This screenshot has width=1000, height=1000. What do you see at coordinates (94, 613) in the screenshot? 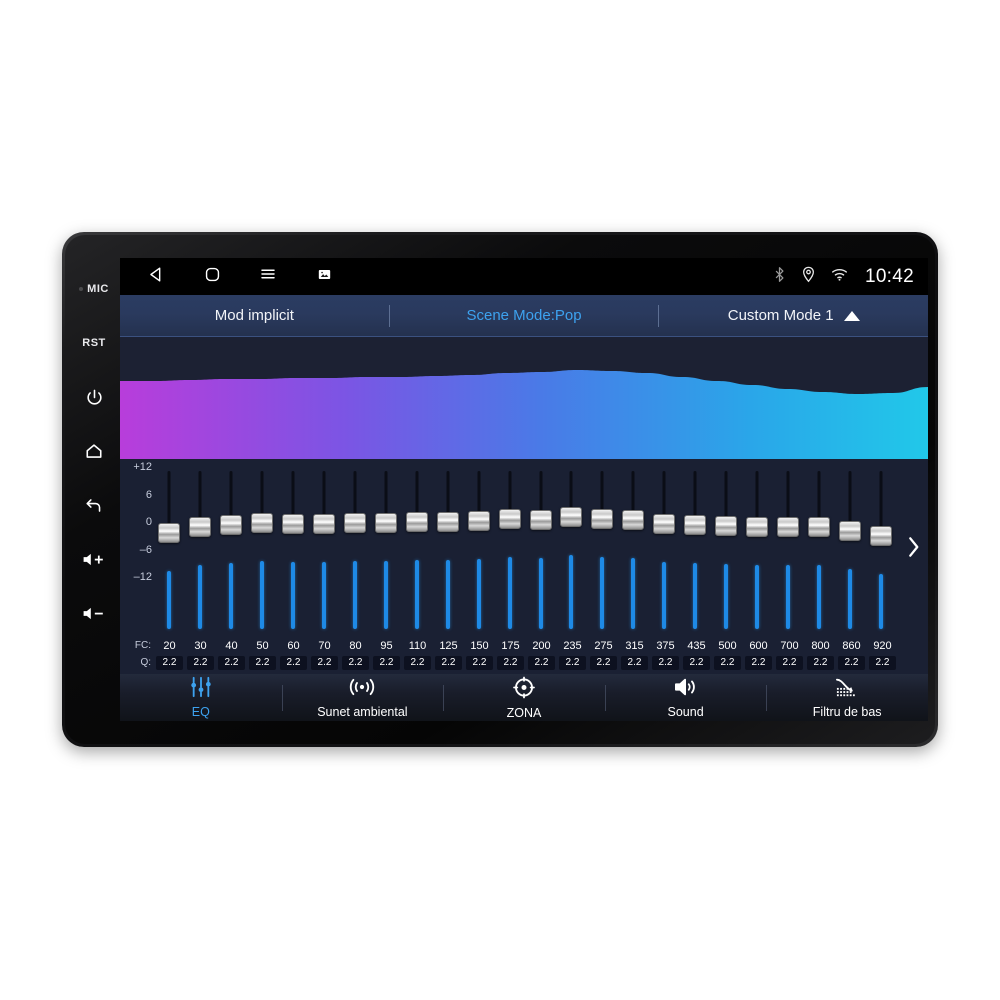
I see `hardware-key-volume-down` at bounding box center [94, 613].